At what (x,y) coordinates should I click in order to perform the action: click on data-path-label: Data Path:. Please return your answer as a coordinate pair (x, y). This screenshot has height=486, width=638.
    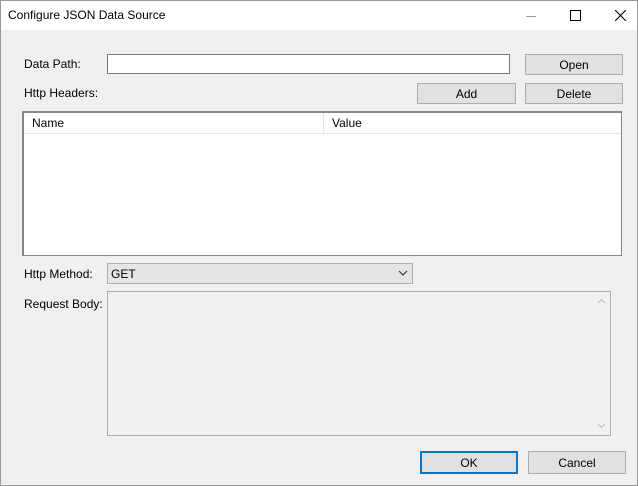
    Looking at the image, I should click on (52, 64).